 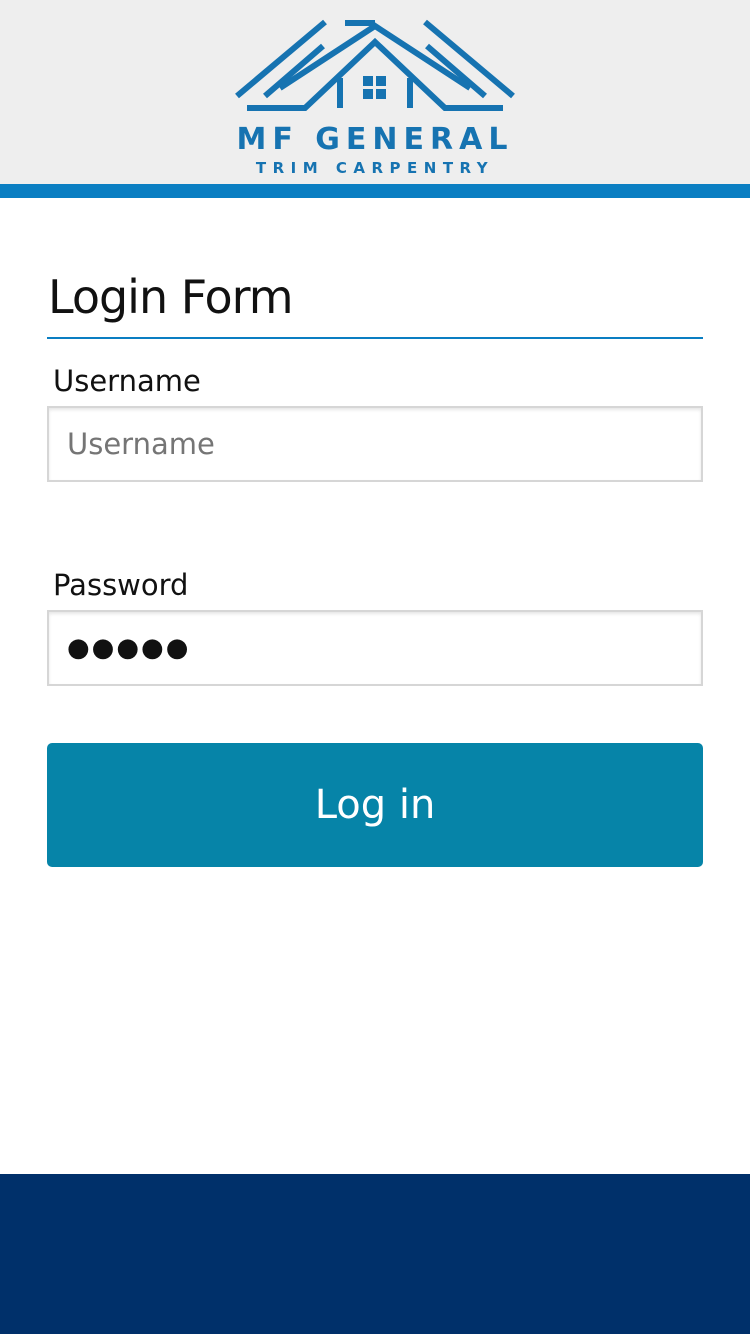 I want to click on logo-tagline: TRIM CARPENTRY, so click(x=375, y=168).